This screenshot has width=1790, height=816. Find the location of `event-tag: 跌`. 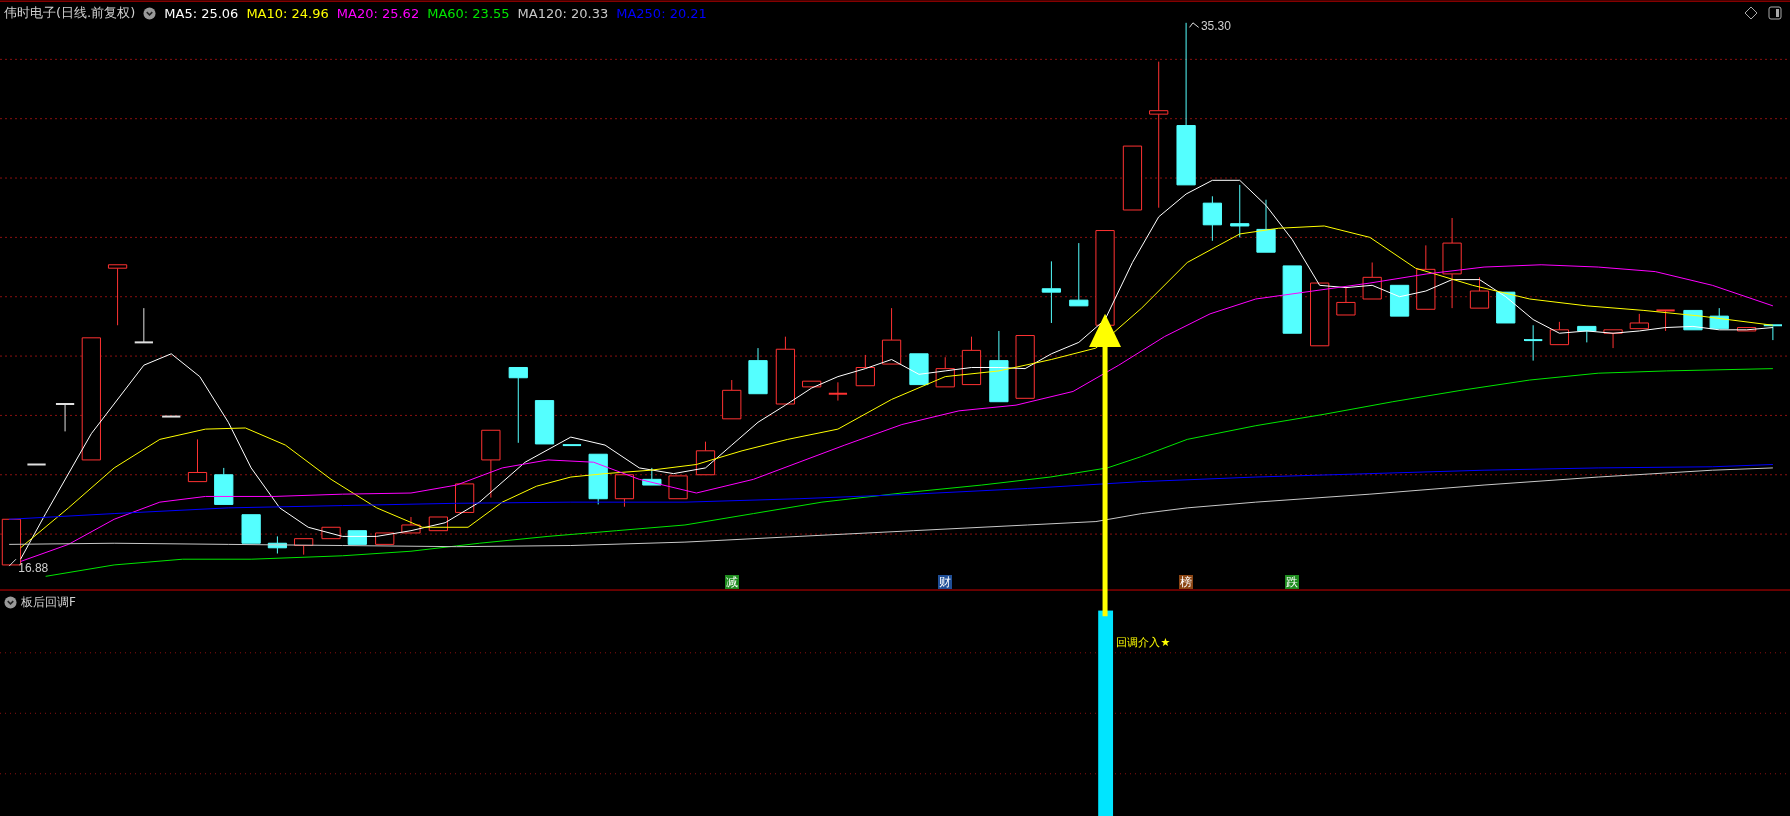

event-tag: 跌 is located at coordinates (1292, 582).